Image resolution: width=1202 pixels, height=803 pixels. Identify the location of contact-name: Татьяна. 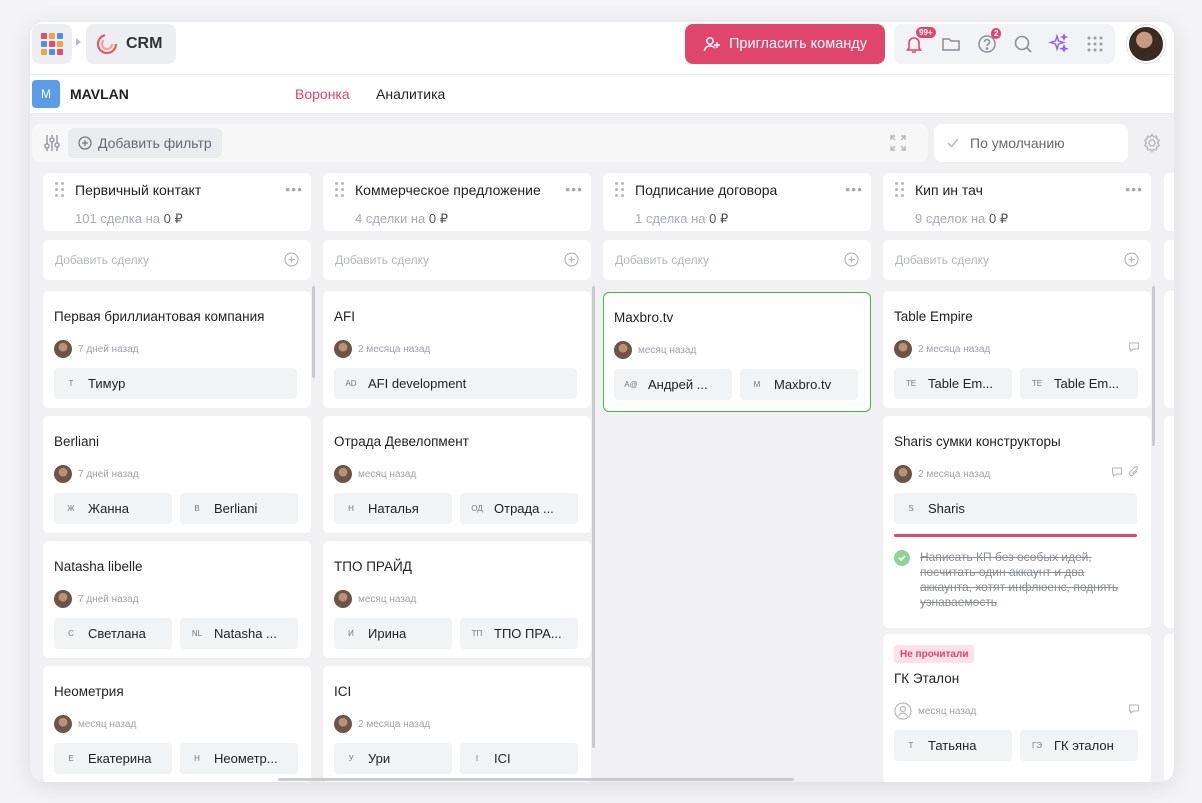
(952, 745).